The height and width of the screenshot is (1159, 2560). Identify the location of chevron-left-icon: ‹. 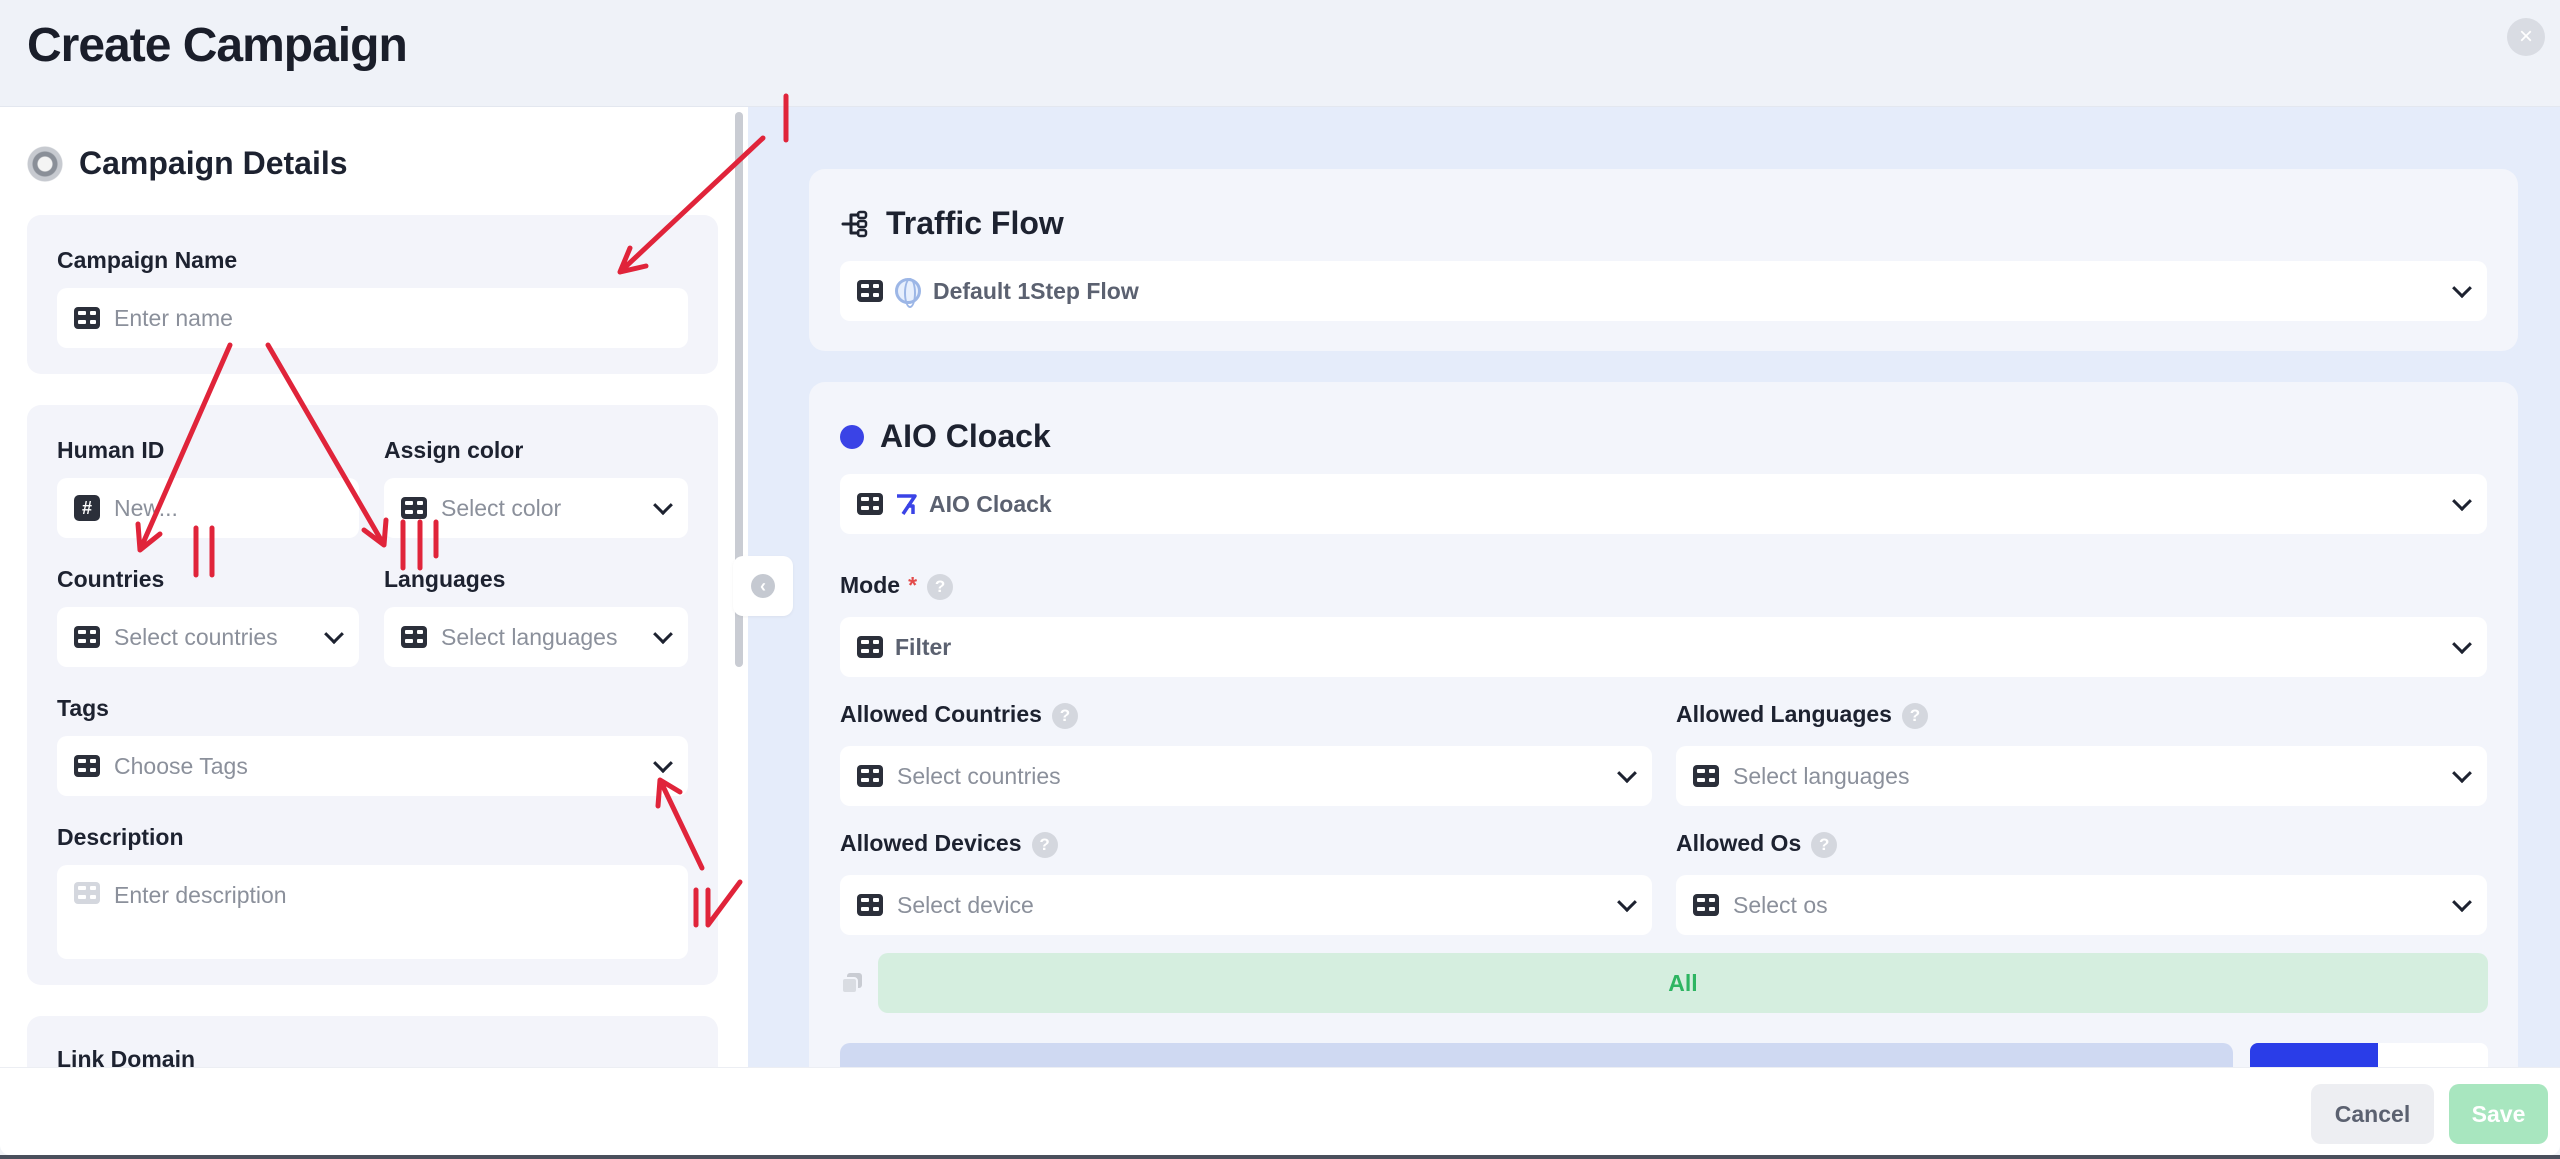
(763, 586).